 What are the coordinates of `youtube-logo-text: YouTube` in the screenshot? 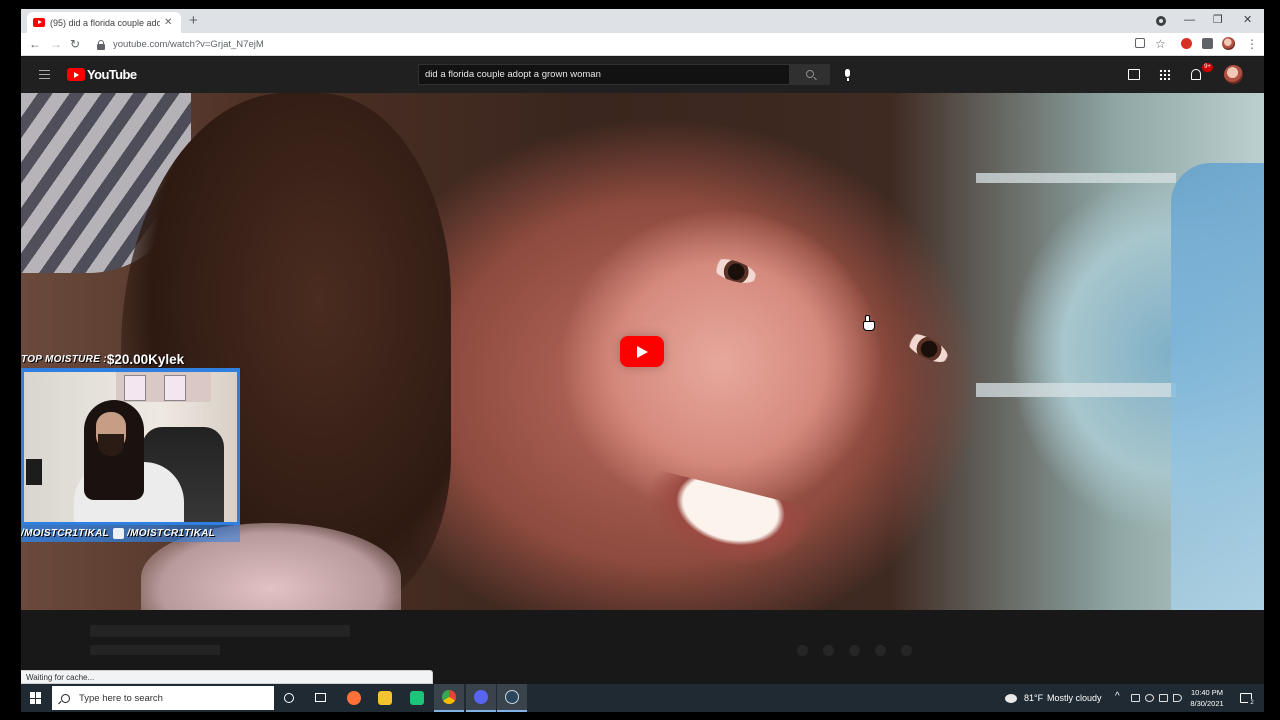 It's located at (112, 74).